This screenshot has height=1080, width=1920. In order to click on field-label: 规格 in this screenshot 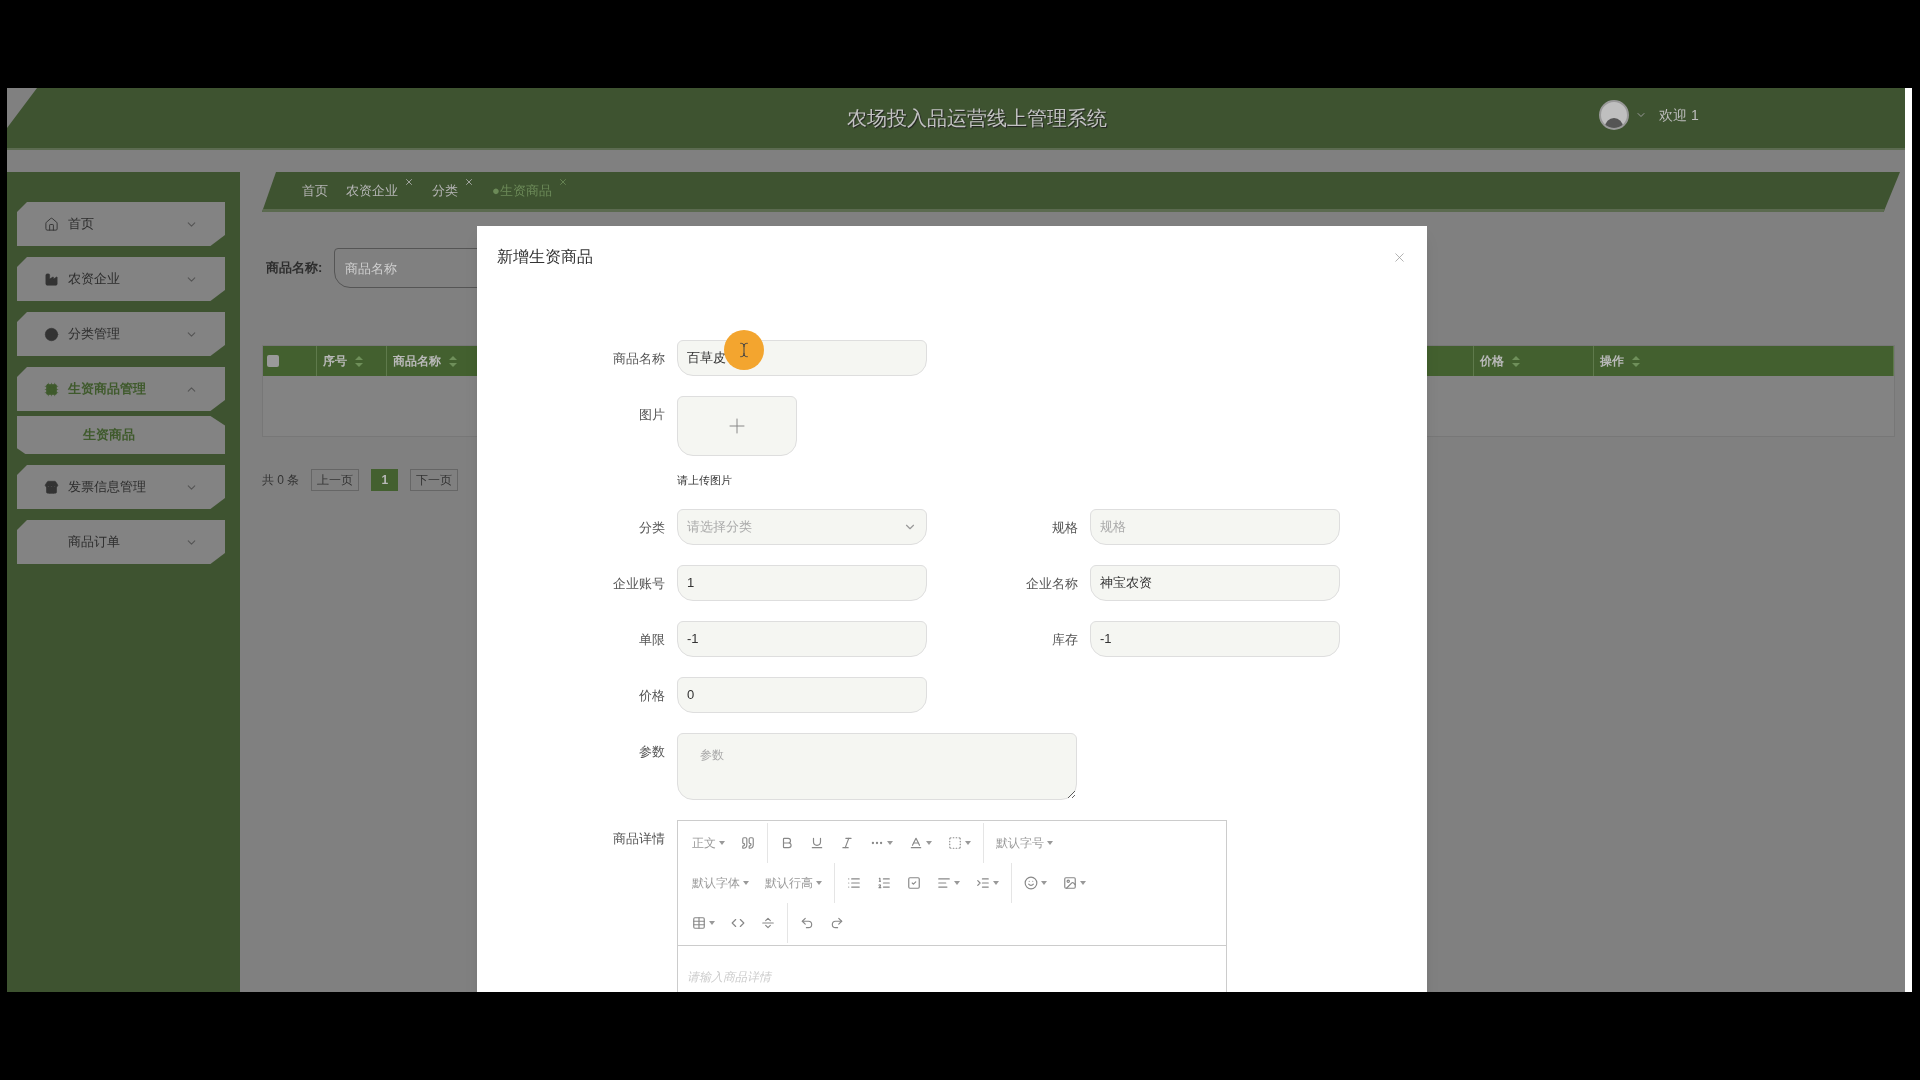, I will do `click(1065, 527)`.